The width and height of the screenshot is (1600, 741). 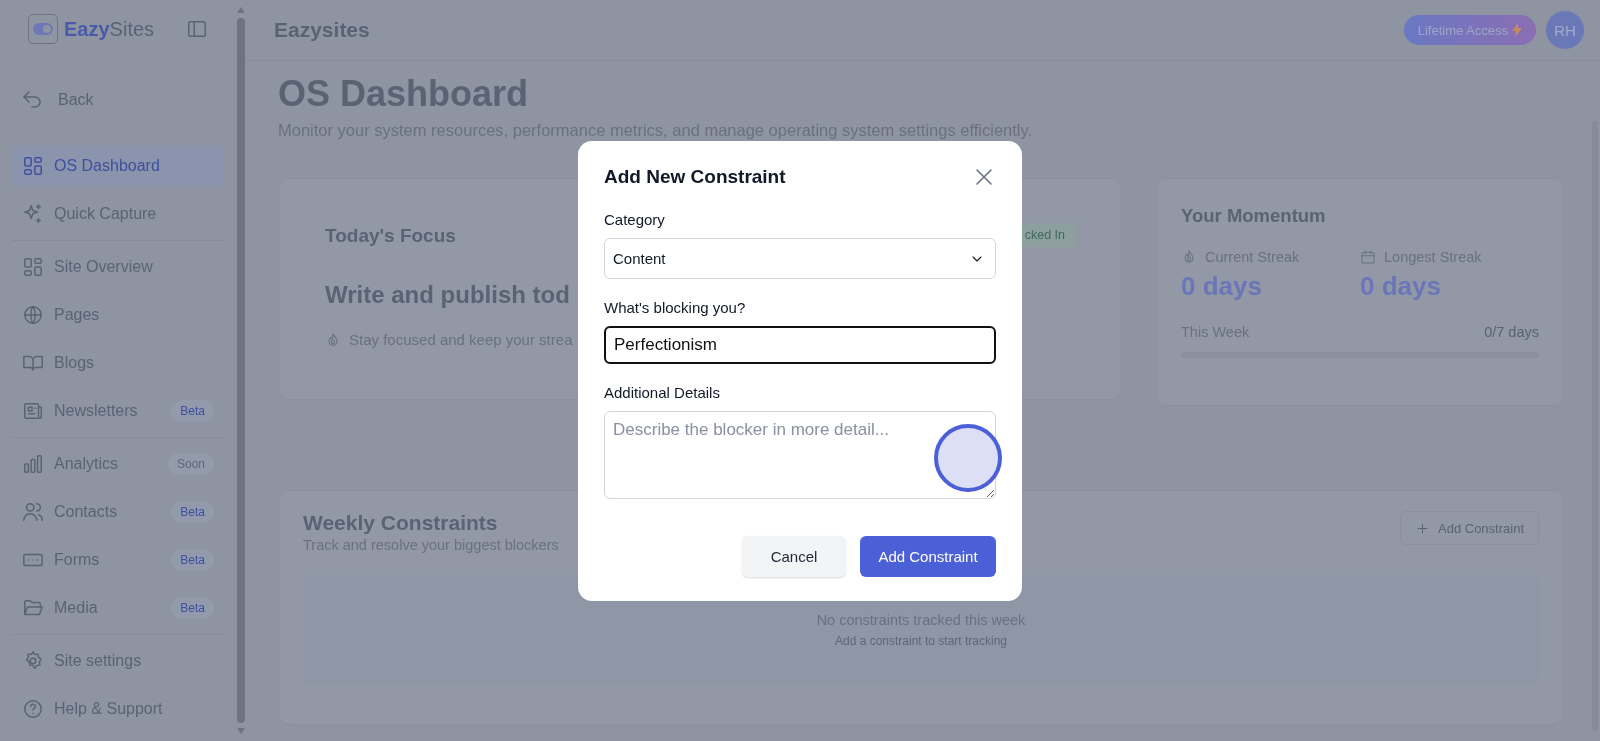 I want to click on status-badge: cked In, so click(x=1048, y=235).